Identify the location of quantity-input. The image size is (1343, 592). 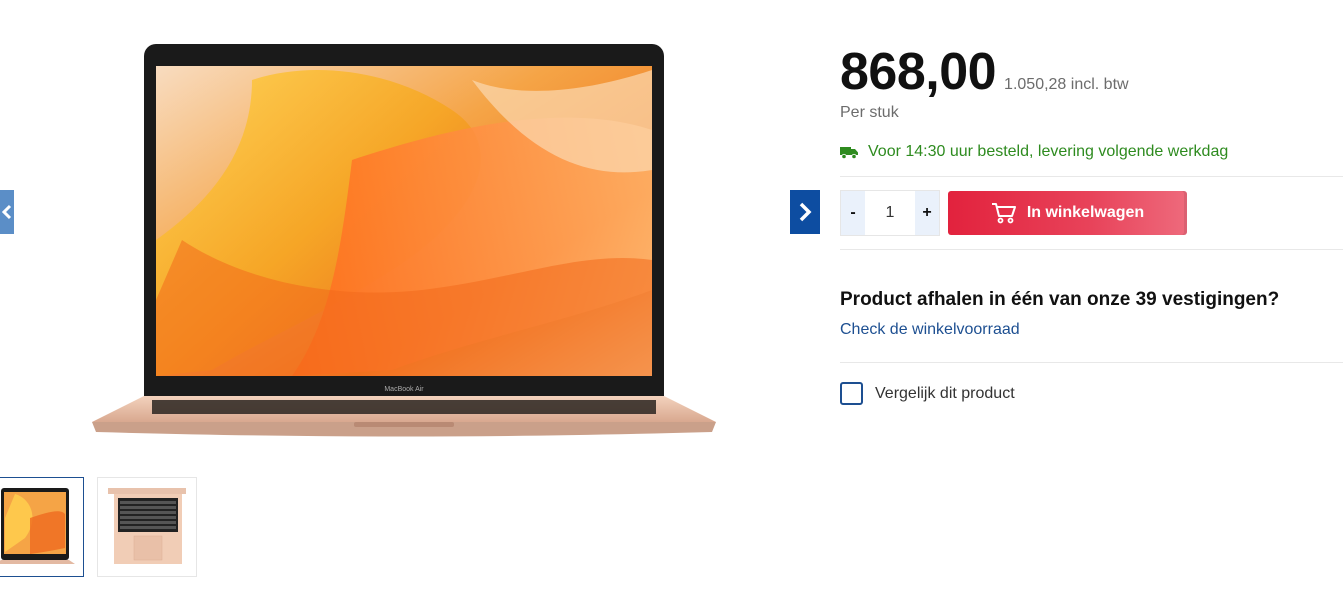
(890, 213).